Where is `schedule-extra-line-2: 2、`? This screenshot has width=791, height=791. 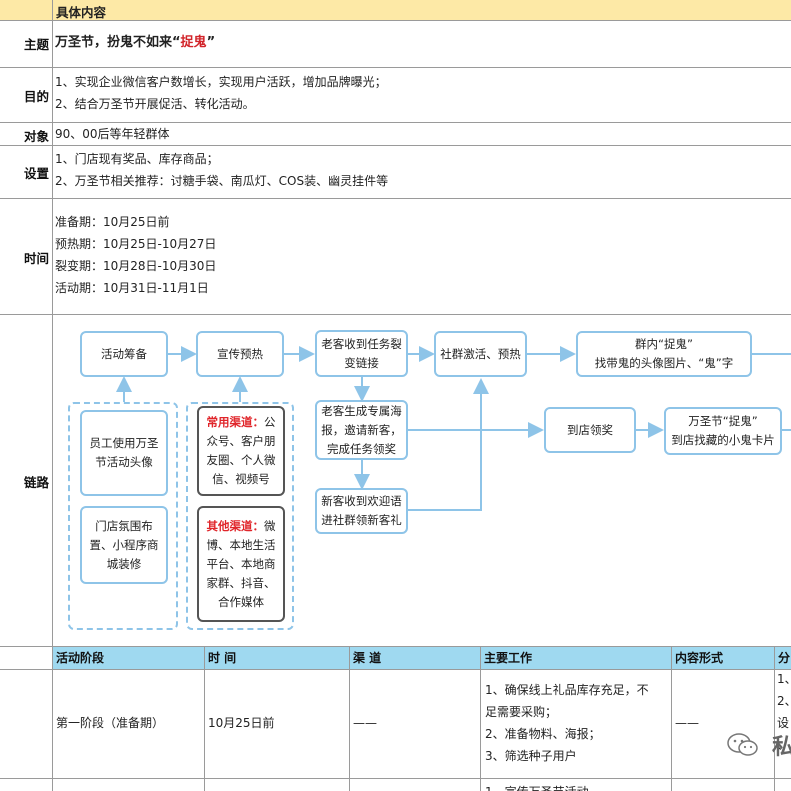 schedule-extra-line-2: 2、 is located at coordinates (784, 701).